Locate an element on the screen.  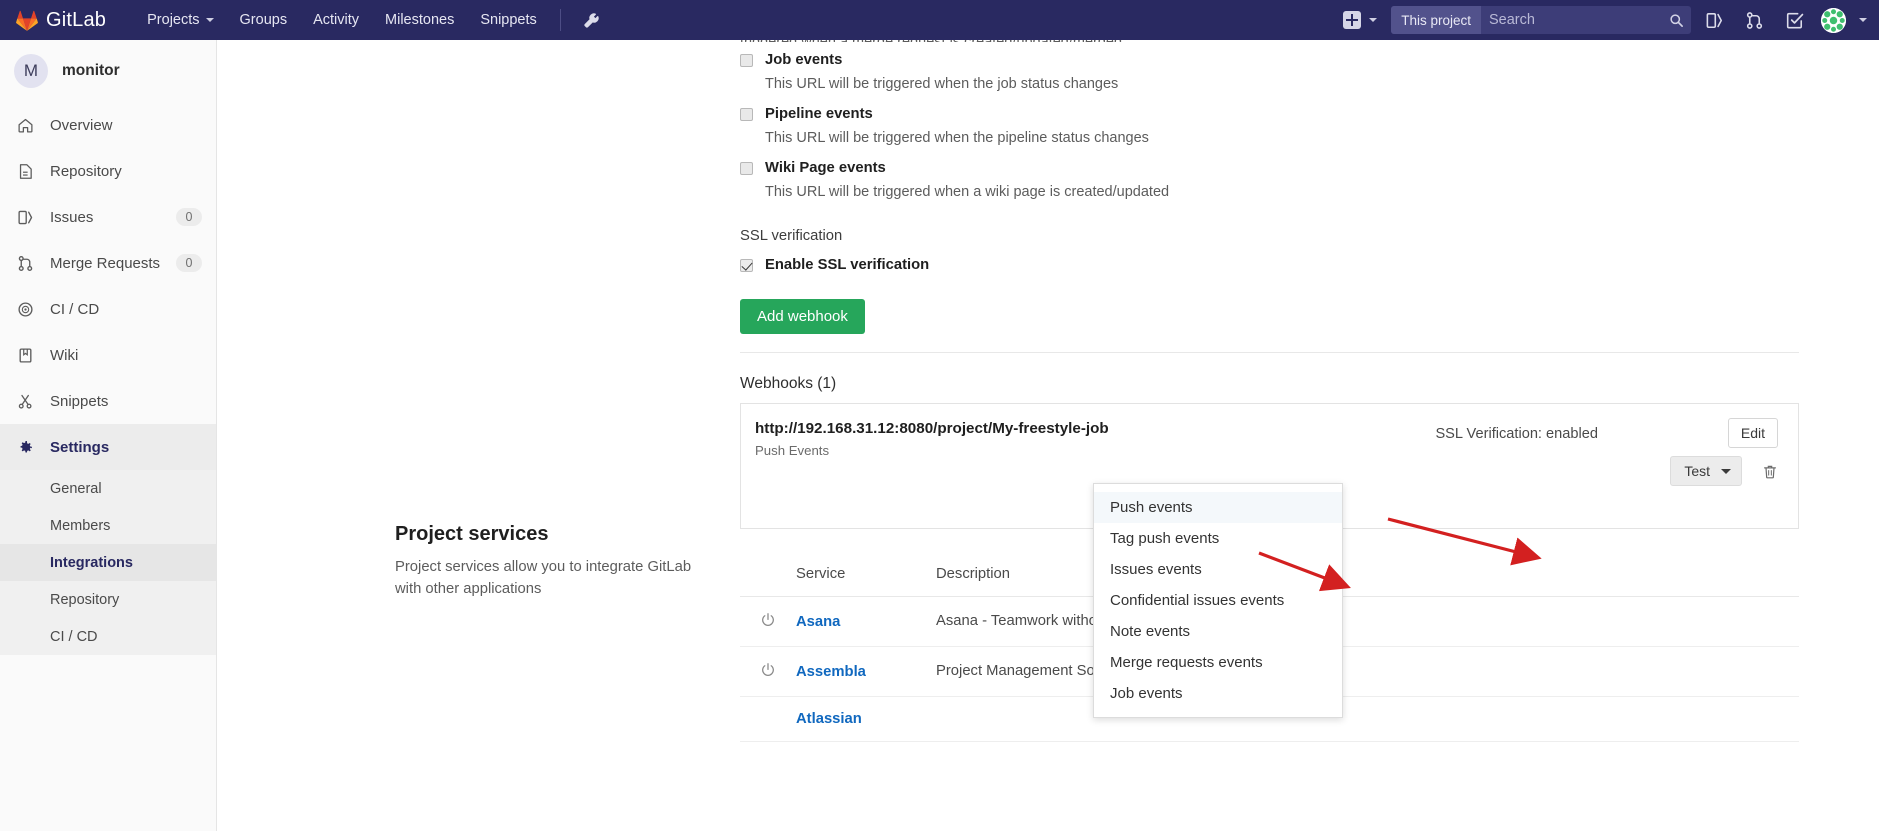
event-job-events: Job events is located at coordinates (1090, 60).